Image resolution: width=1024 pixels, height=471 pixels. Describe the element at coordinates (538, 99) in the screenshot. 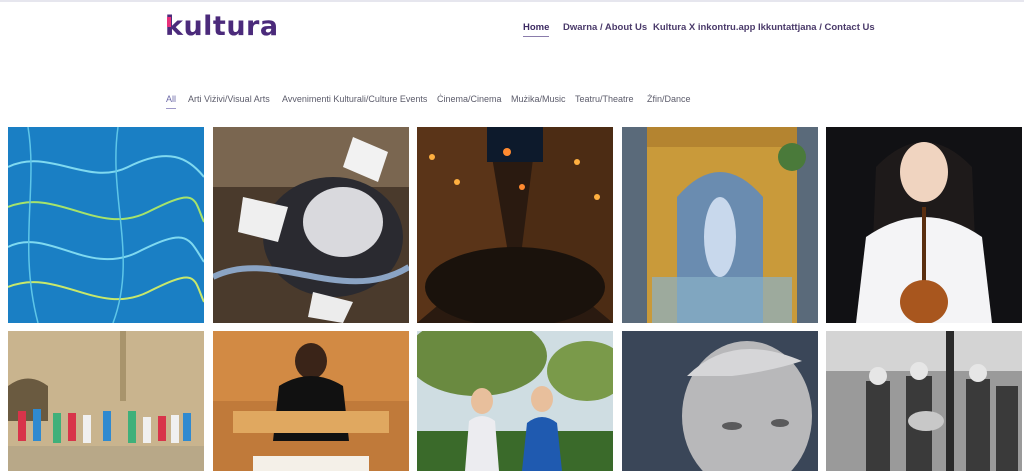

I see `filter-music: Mużika/Music` at that location.